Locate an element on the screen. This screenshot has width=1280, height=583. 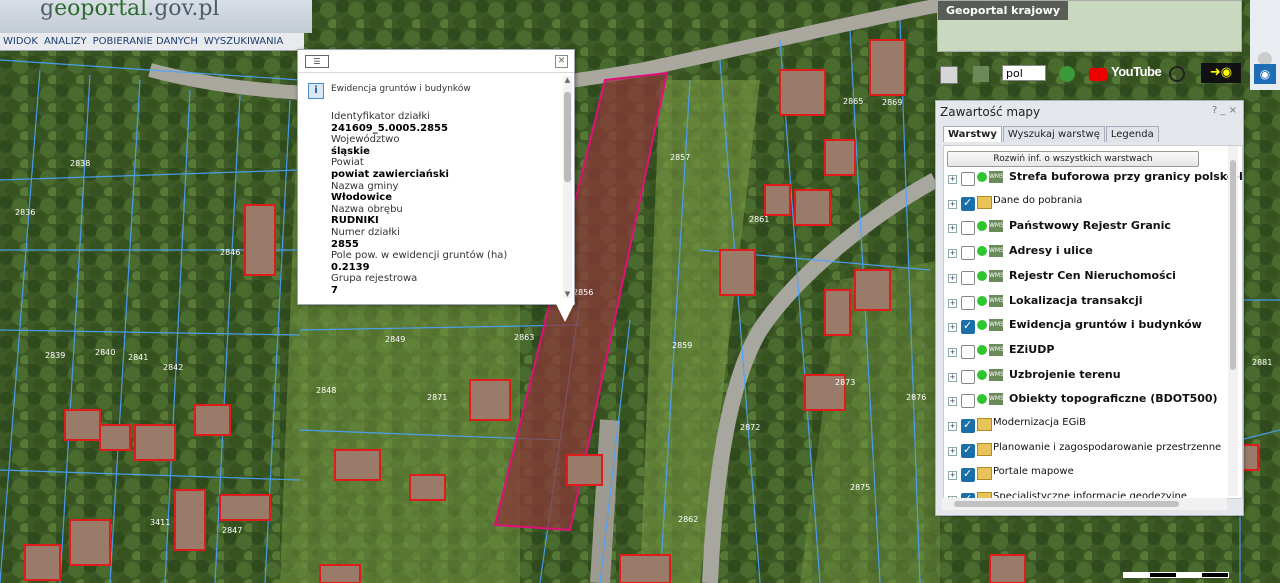
site-logo: geoportal.gov.pl is located at coordinates (129, 10).